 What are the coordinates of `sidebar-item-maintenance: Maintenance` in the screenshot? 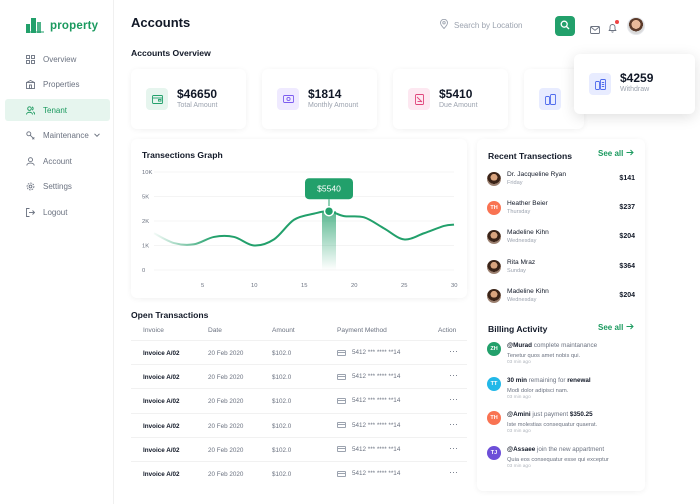 It's located at (57, 136).